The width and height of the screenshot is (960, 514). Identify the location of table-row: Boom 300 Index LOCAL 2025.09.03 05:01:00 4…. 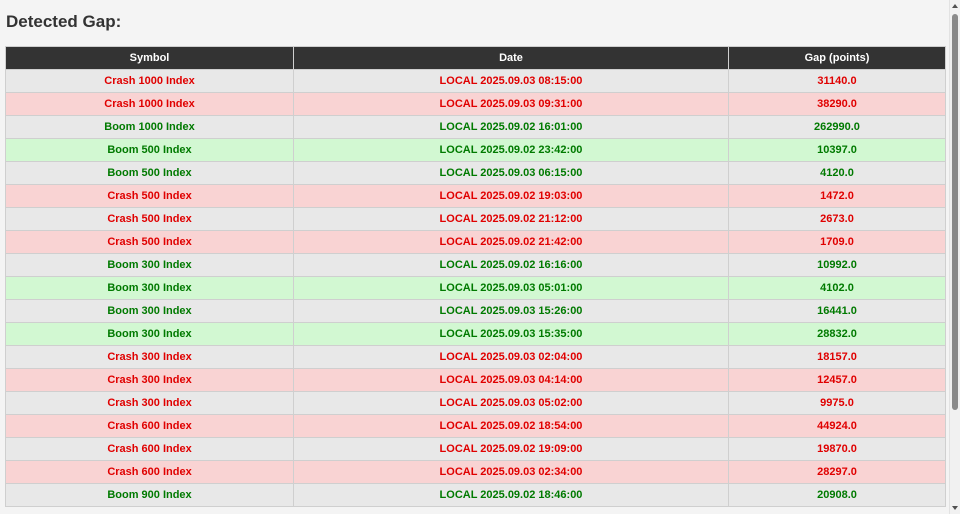
(475, 288).